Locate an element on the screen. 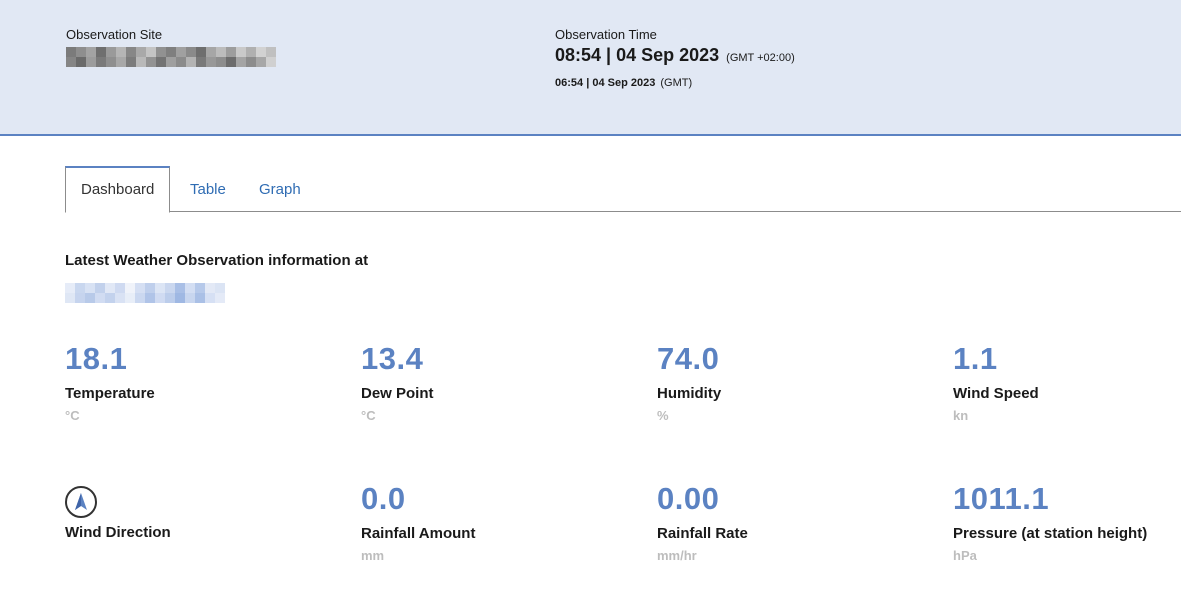  pressure-unit: hPa is located at coordinates (965, 555).